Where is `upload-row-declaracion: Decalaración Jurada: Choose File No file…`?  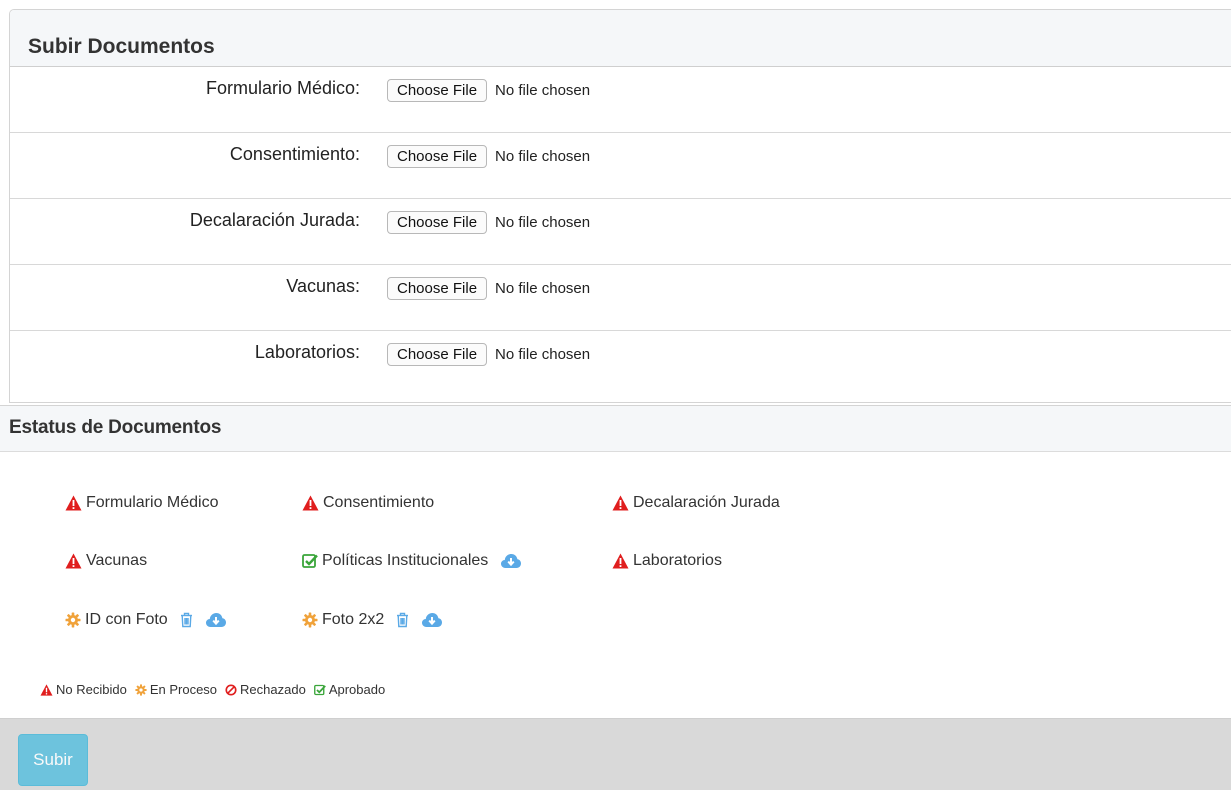
upload-row-declaracion: Decalaración Jurada: Choose File No file… is located at coordinates (620, 232).